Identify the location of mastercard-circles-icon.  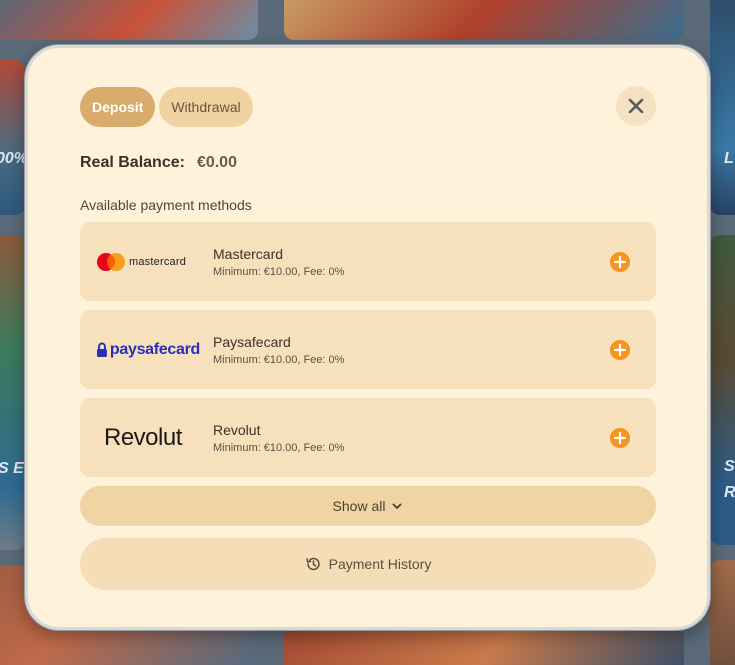
(111, 261).